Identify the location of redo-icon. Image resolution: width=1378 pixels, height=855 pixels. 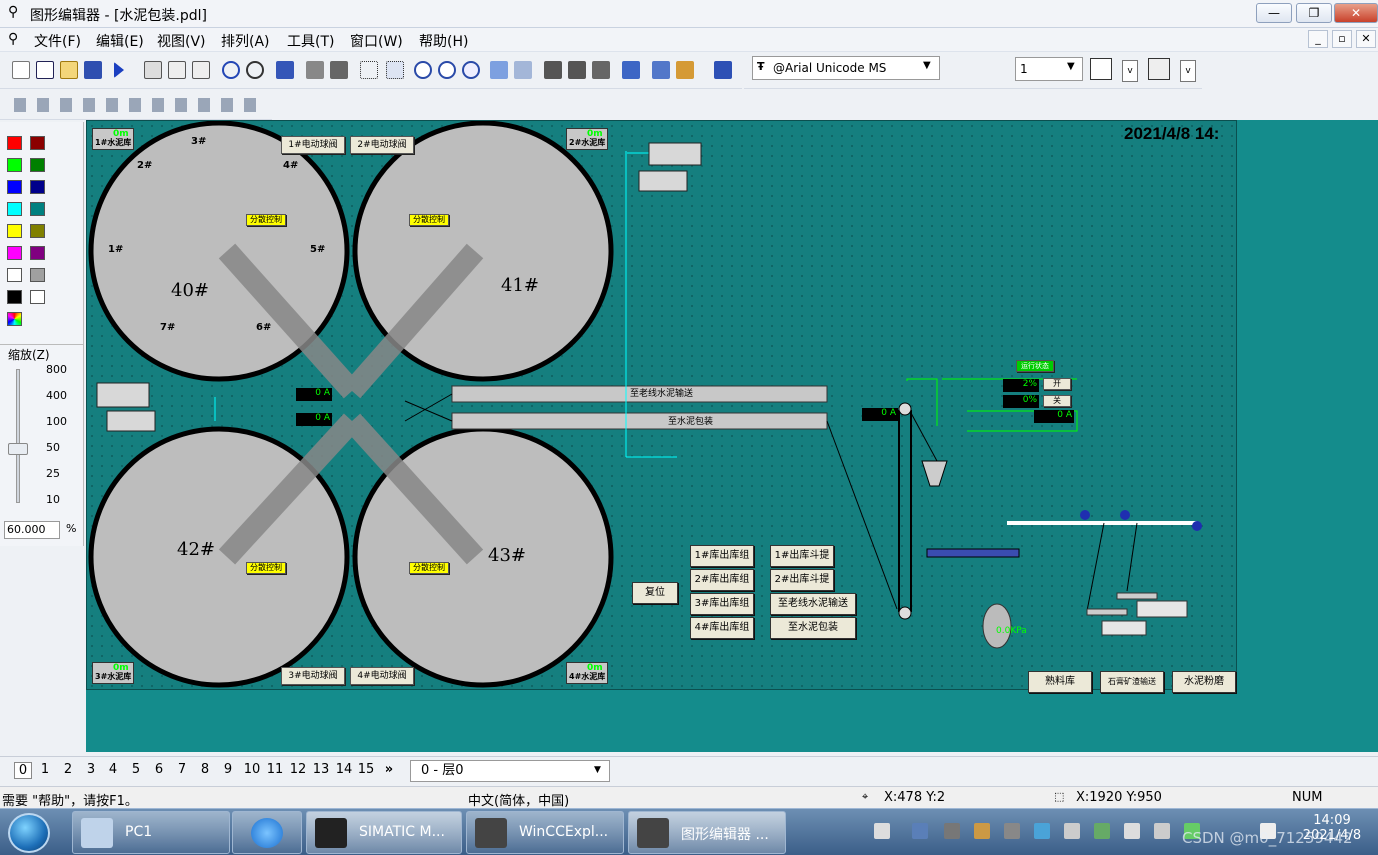
(255, 70).